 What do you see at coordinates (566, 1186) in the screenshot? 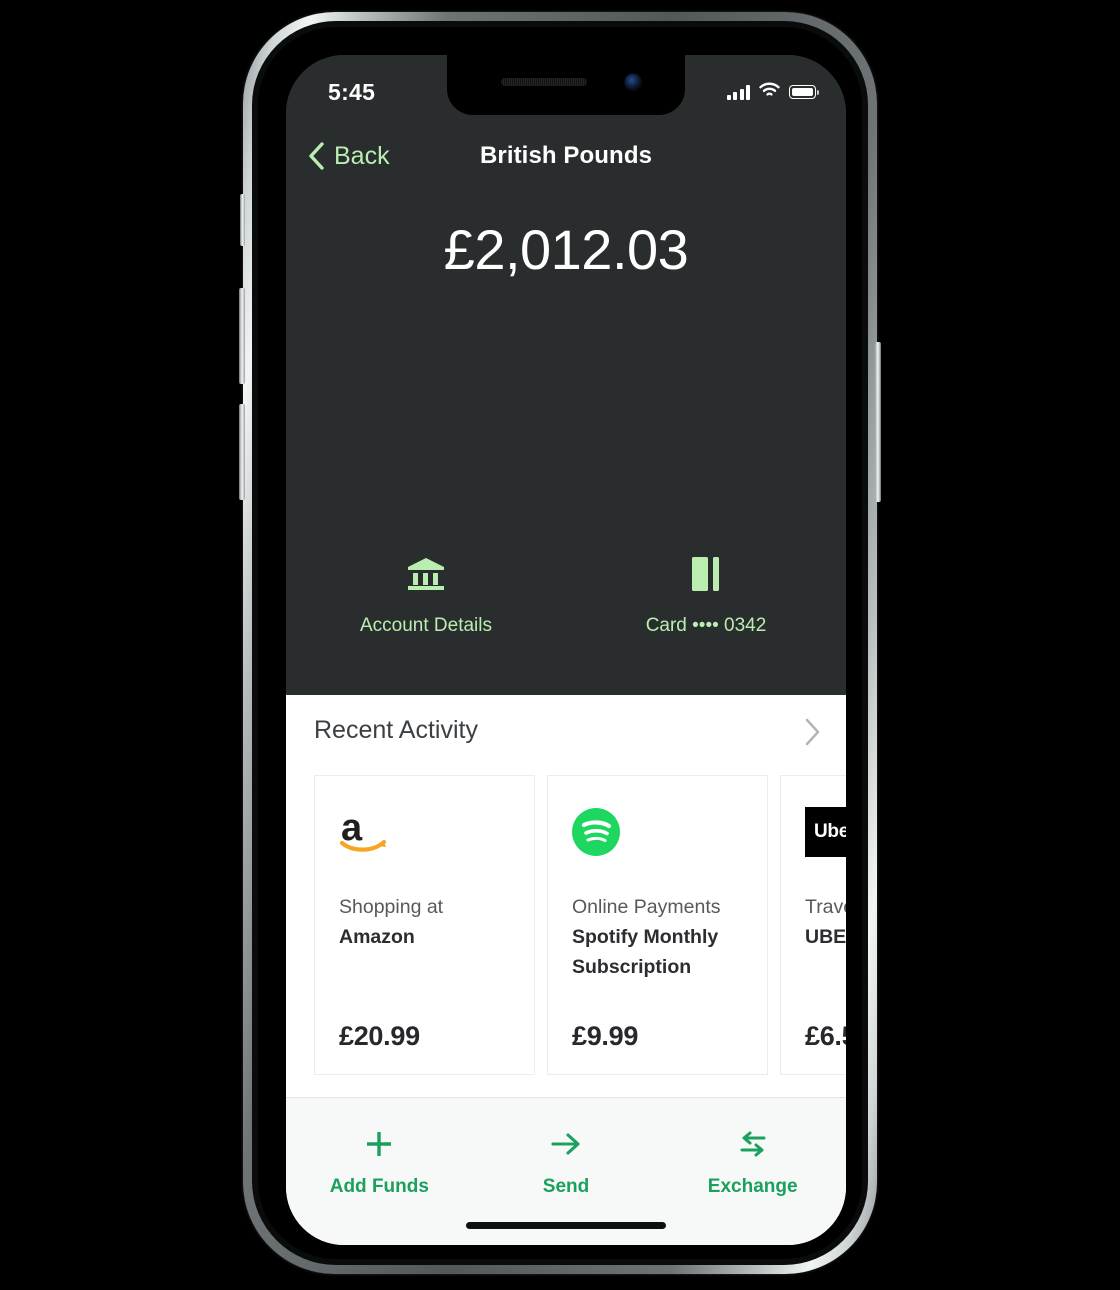
I see `send-label: Send` at bounding box center [566, 1186].